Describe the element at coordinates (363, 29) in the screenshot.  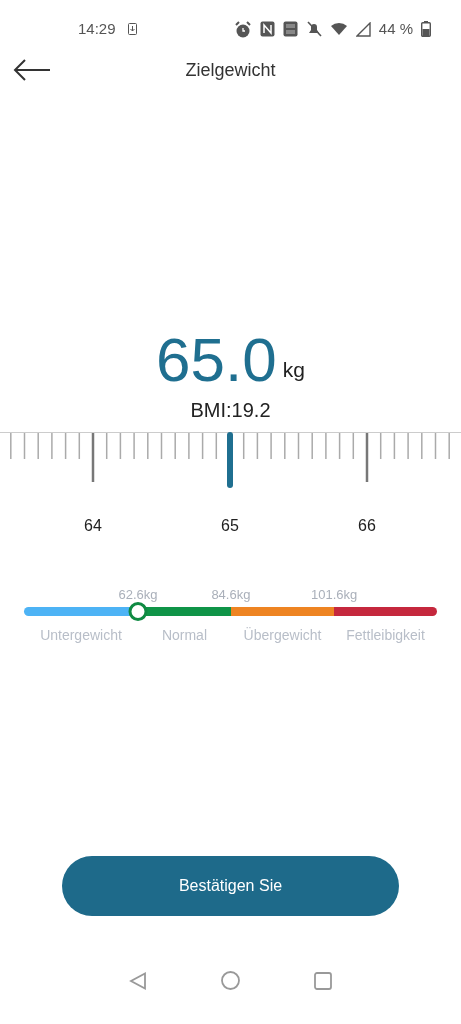
I see `signal-icon` at that location.